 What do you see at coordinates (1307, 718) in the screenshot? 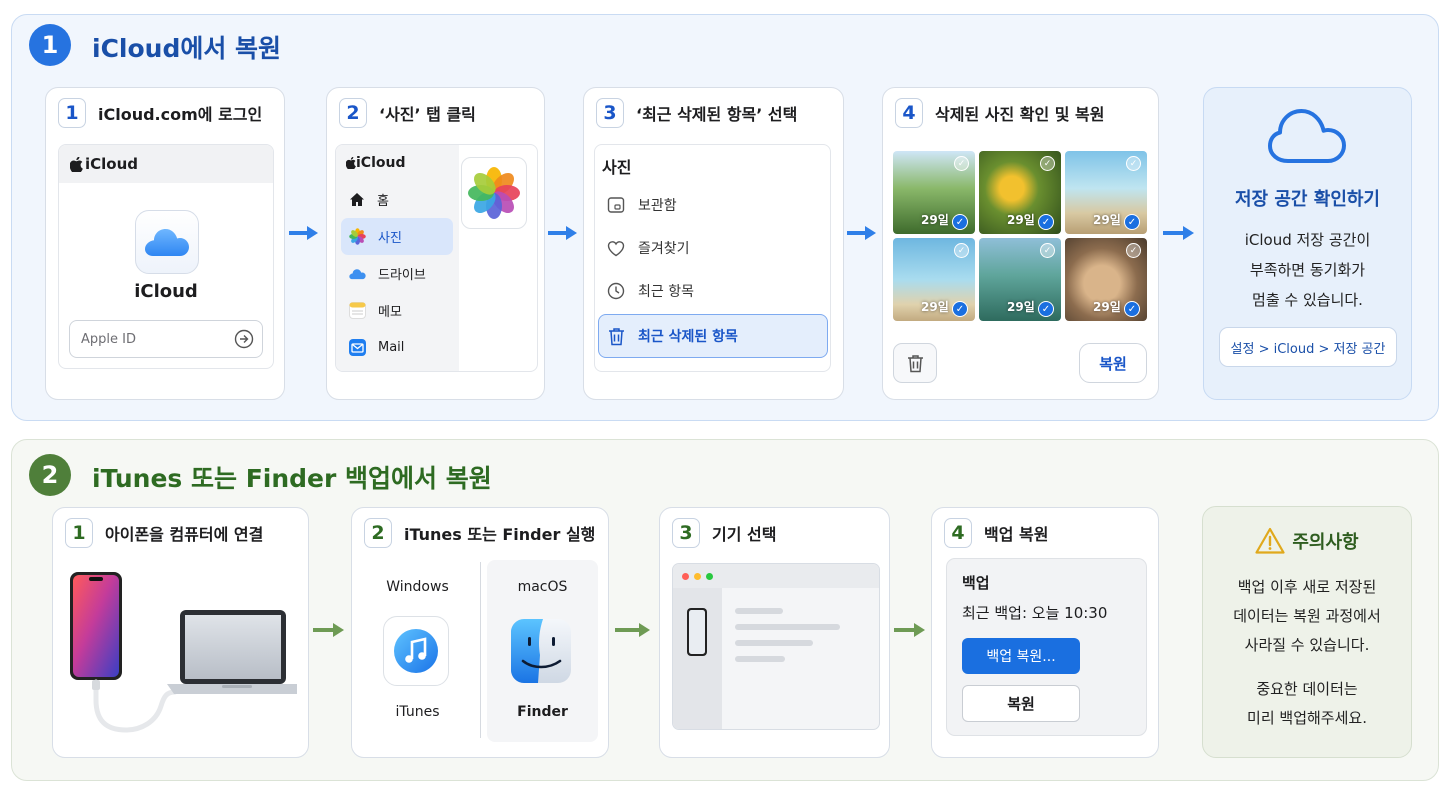
I see `caution-line: 미리 백업해주세요.` at bounding box center [1307, 718].